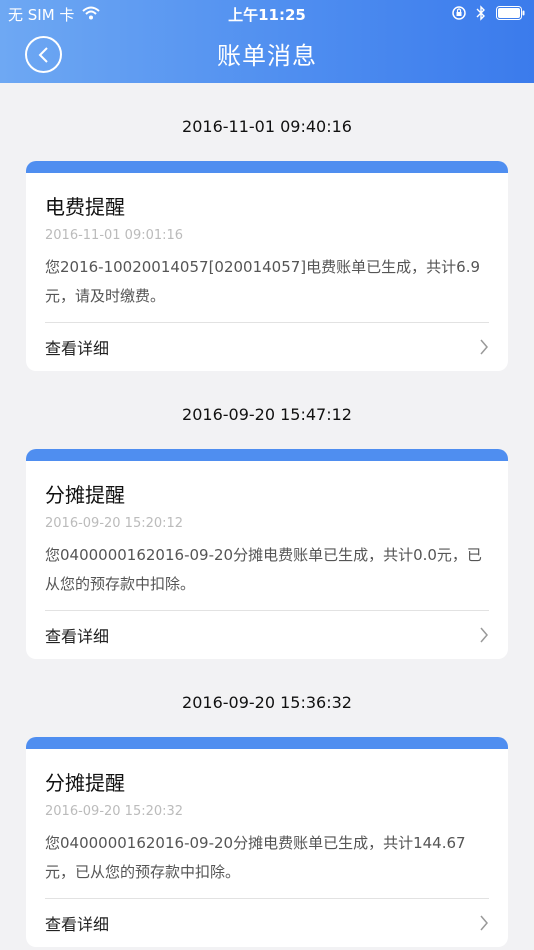  Describe the element at coordinates (267, 126) in the screenshot. I see `message-date: 2016-11-01 09:40:16` at that location.